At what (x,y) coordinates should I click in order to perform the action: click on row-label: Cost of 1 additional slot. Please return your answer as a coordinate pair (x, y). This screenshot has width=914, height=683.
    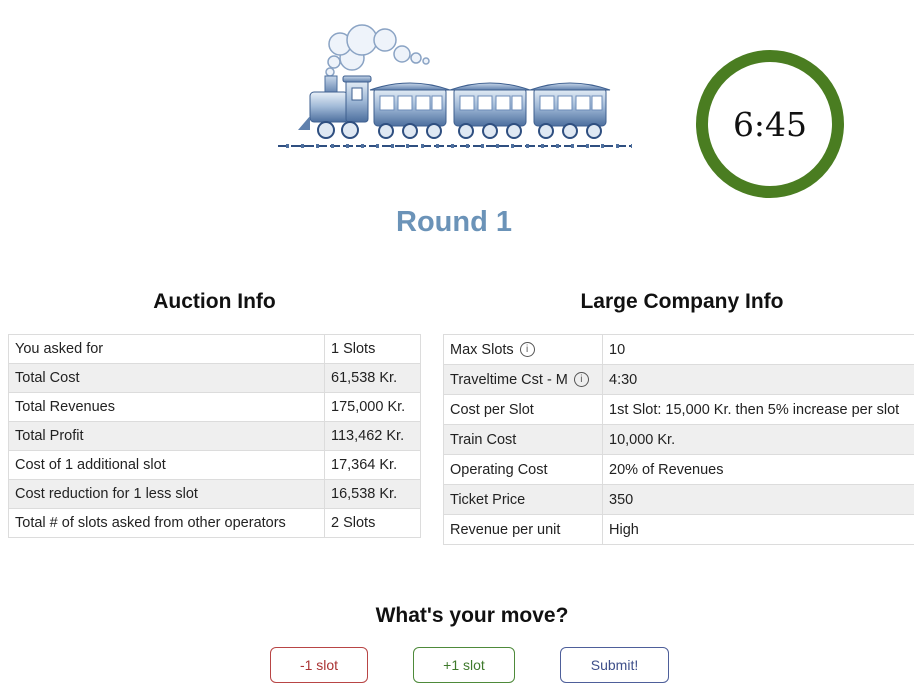
    Looking at the image, I should click on (167, 465).